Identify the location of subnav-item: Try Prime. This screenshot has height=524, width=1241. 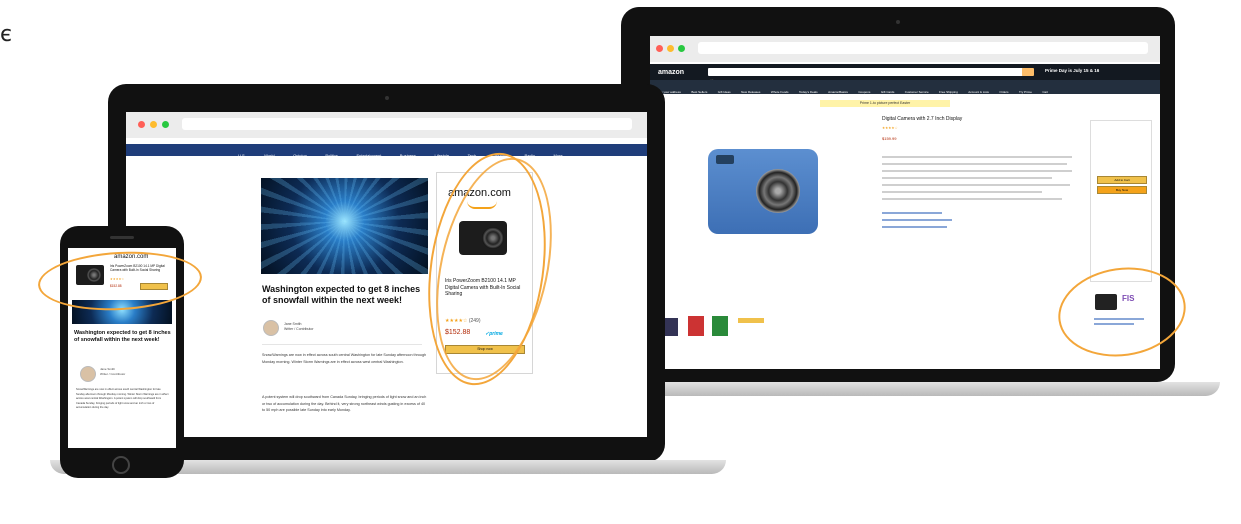
(1025, 92).